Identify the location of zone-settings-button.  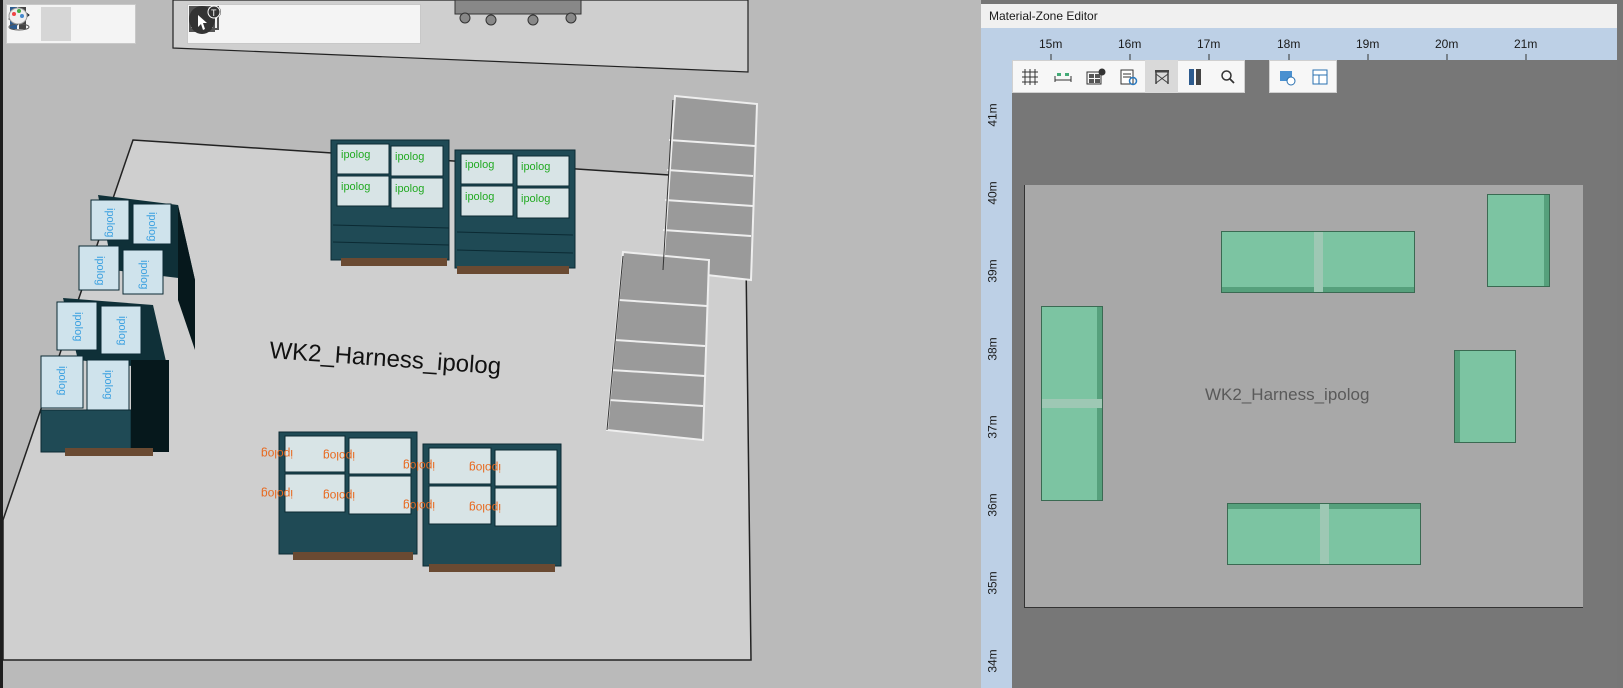
(1286, 76).